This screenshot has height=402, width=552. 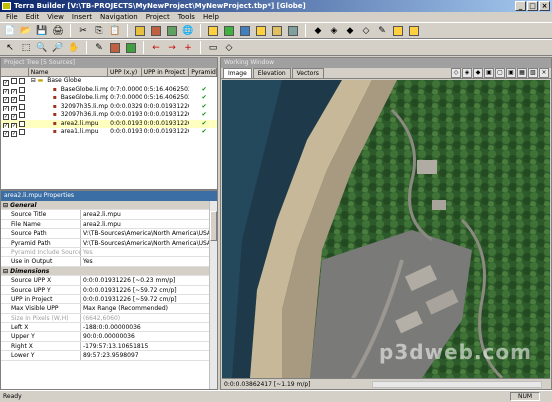 I want to click on property-row: Right X -179:57:13.10651815, so click(x=109, y=346).